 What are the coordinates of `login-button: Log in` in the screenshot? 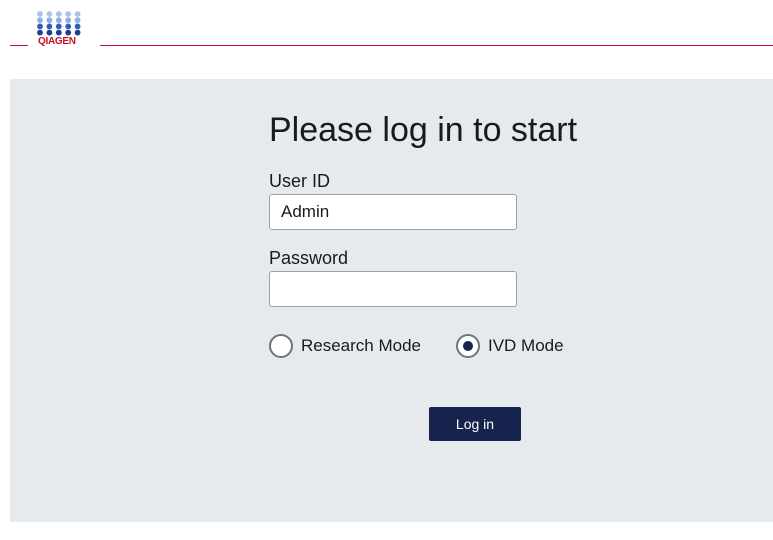 It's located at (475, 424).